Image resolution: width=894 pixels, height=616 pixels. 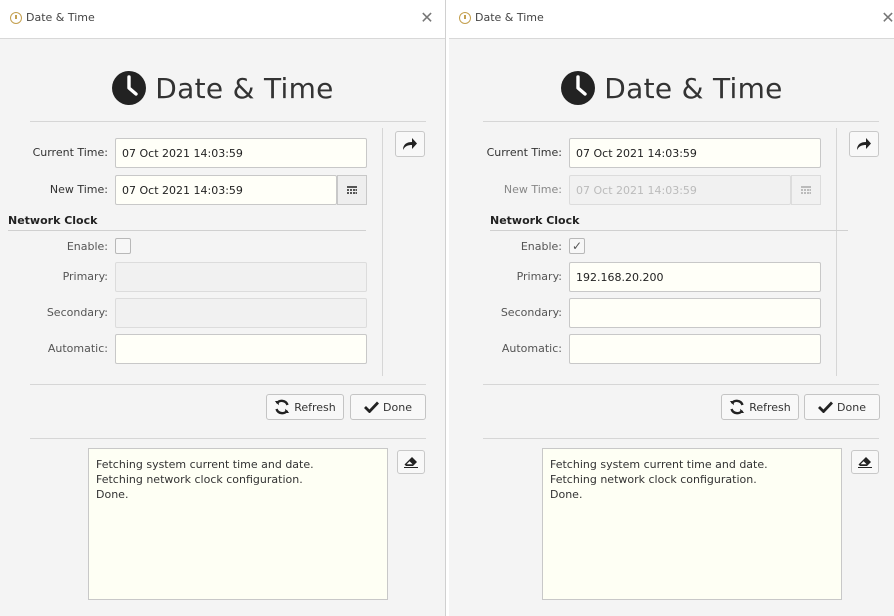 I want to click on enable-checkbox, so click(x=123, y=246).